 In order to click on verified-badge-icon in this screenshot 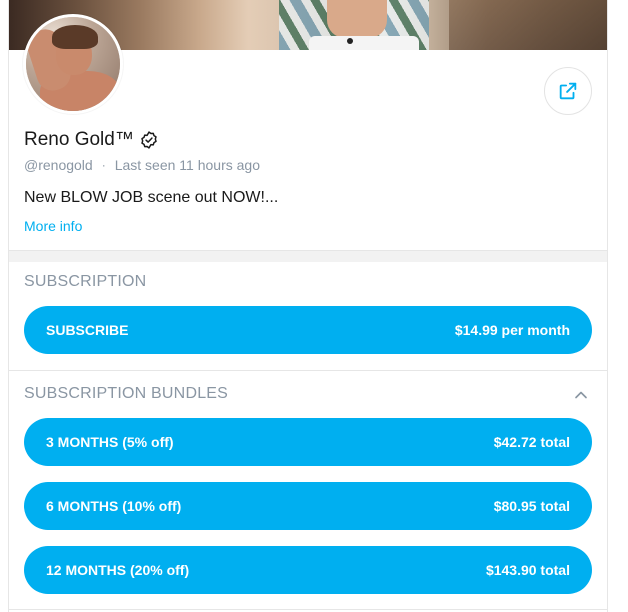, I will do `click(149, 140)`.